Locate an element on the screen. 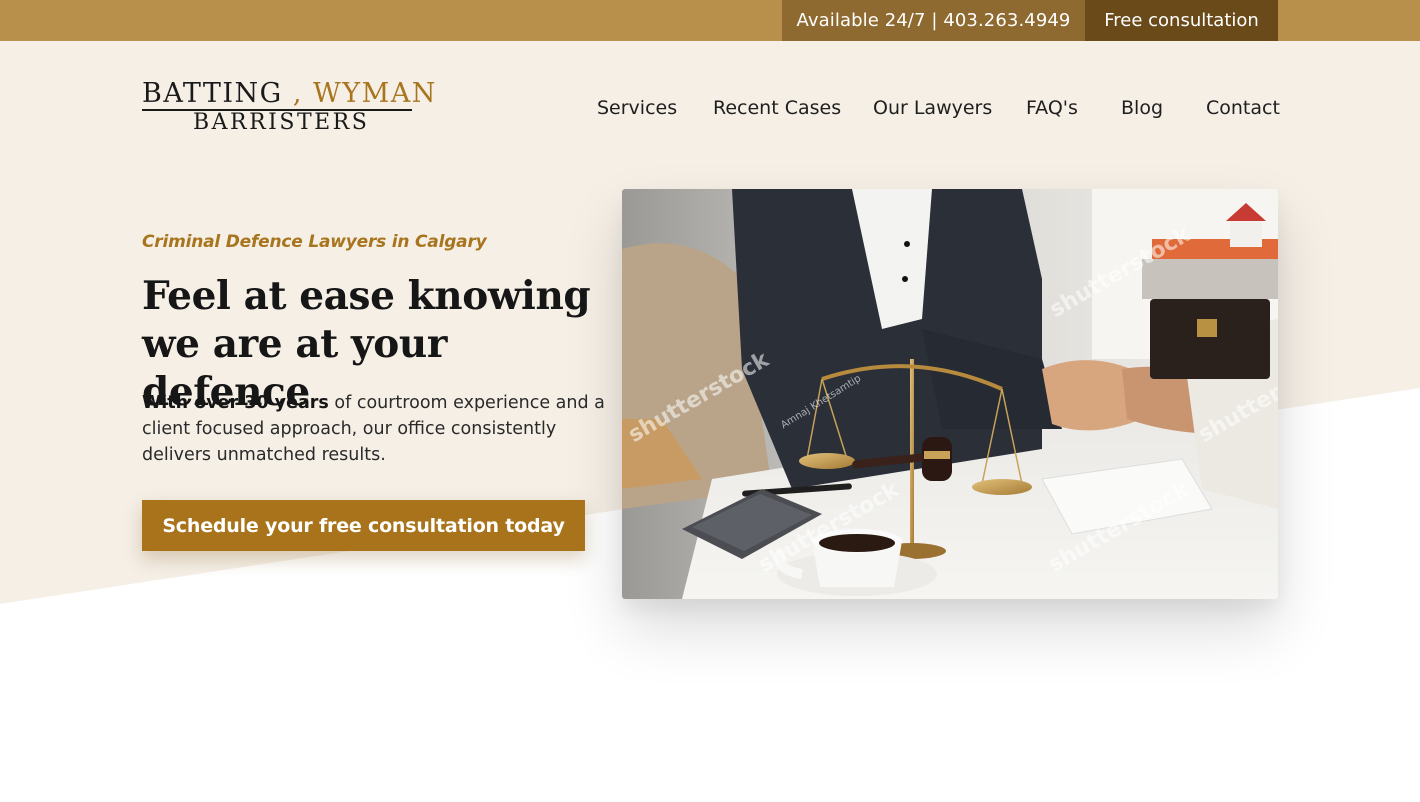  hero-intro-highlight: With over 30 years is located at coordinates (235, 403).